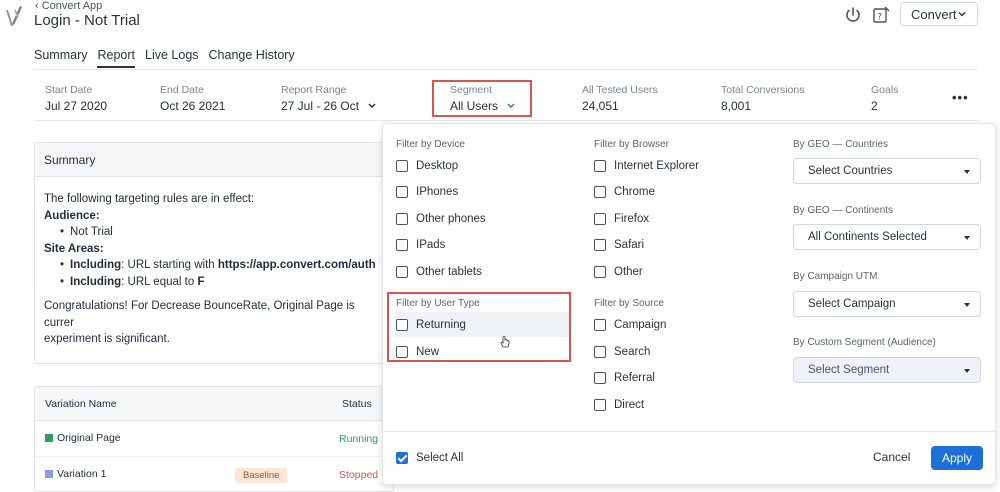 The image size is (1000, 492). Describe the element at coordinates (646, 166) in the screenshot. I see `browser-option-internet-explorer: Internet Explorer` at that location.